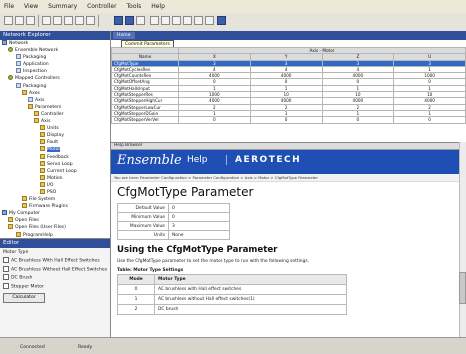  Describe the element at coordinates (462, 288) in the screenshot. I see `scrollbar-thumb` at that location.